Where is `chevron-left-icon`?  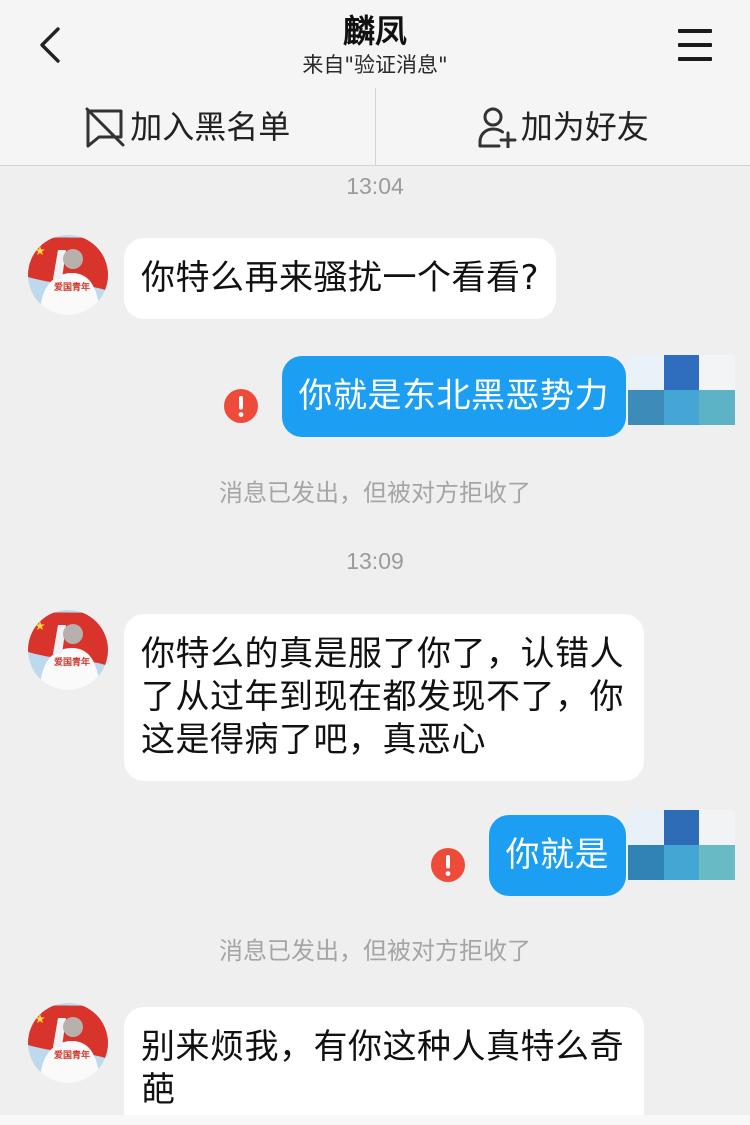
chevron-left-icon is located at coordinates (50, 45).